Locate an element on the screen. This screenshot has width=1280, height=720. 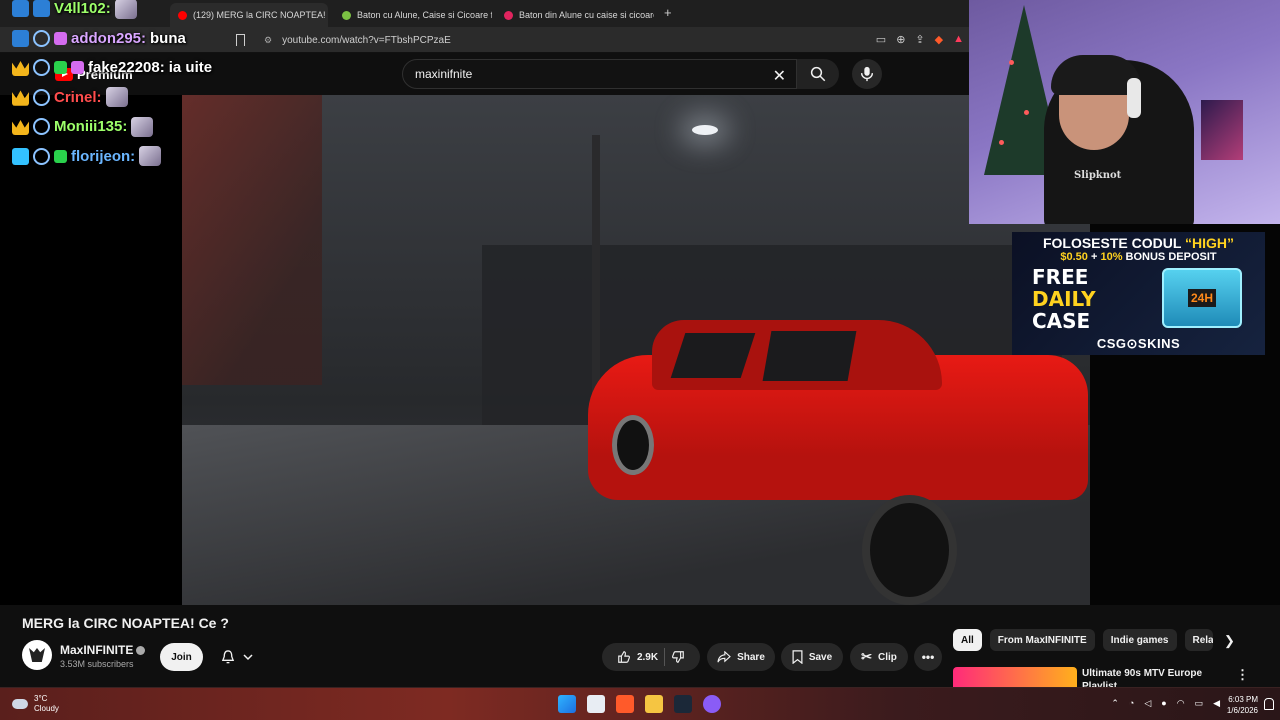
join-button: Join is located at coordinates (181, 657).